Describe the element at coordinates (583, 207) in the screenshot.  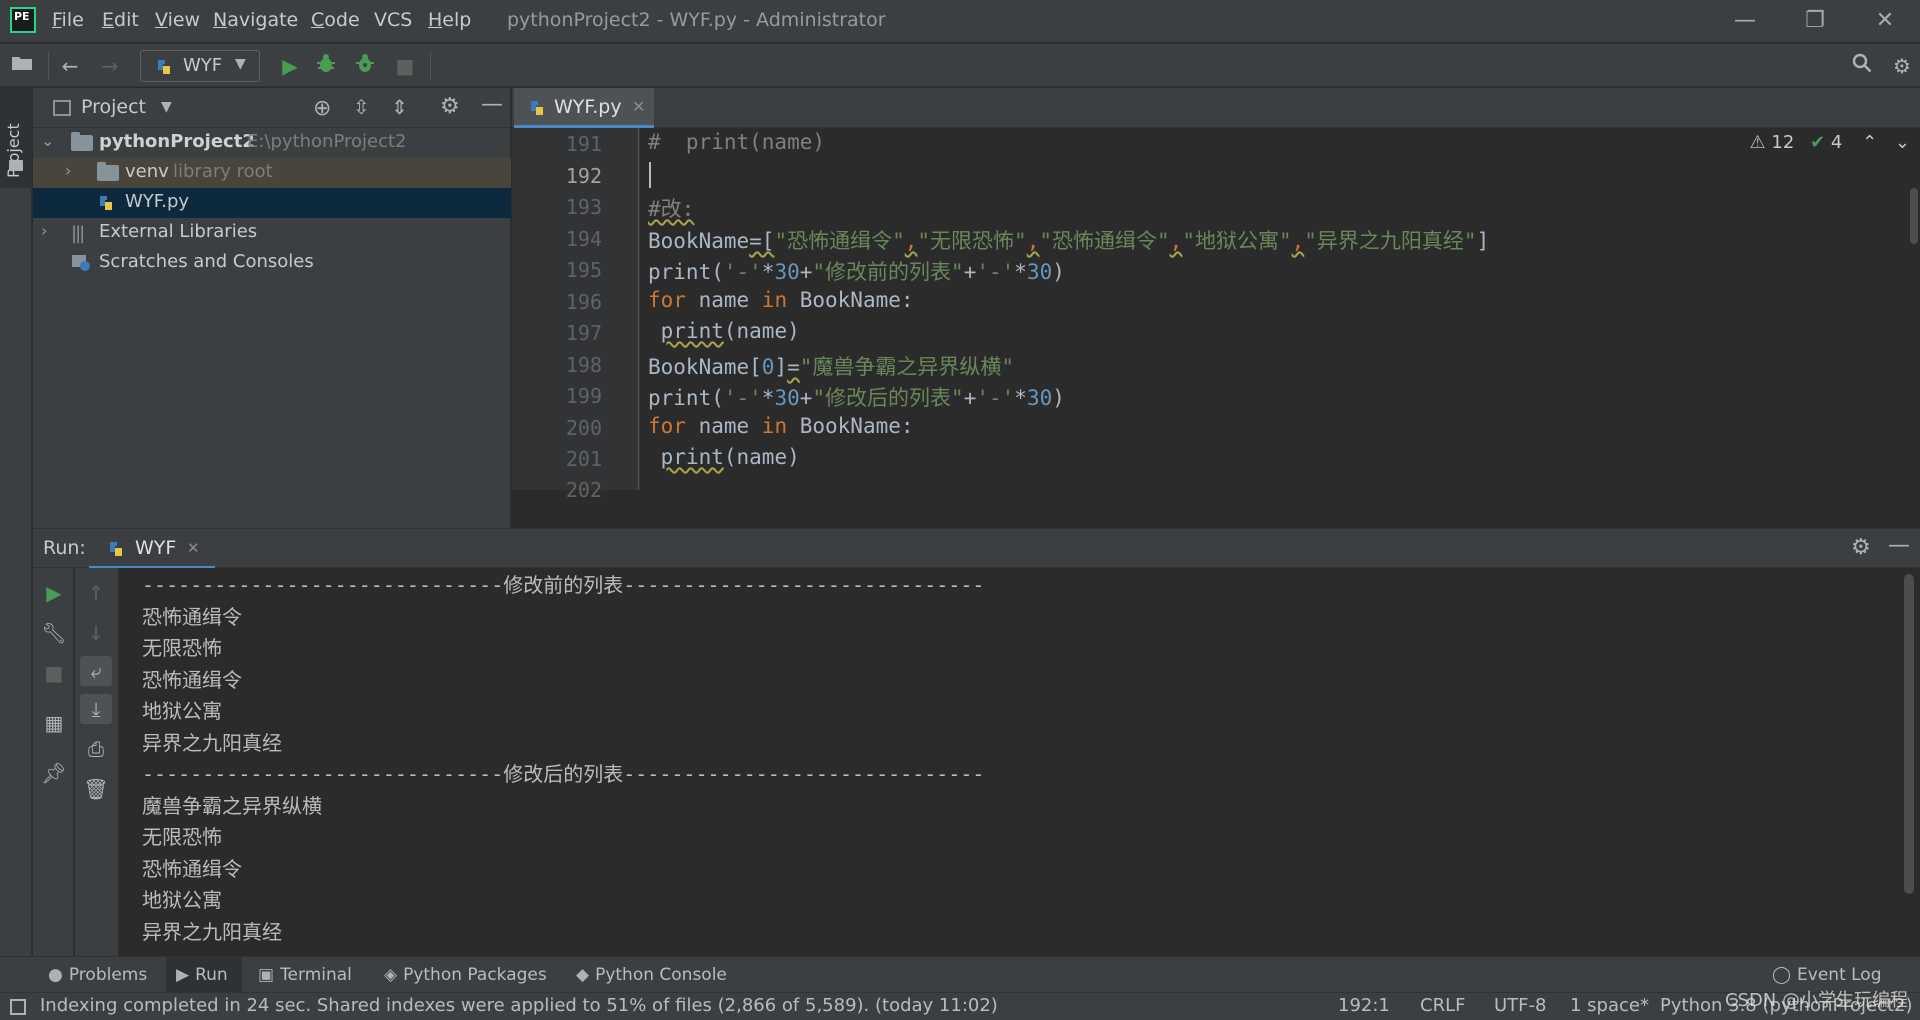
I see `line-number: 193` at that location.